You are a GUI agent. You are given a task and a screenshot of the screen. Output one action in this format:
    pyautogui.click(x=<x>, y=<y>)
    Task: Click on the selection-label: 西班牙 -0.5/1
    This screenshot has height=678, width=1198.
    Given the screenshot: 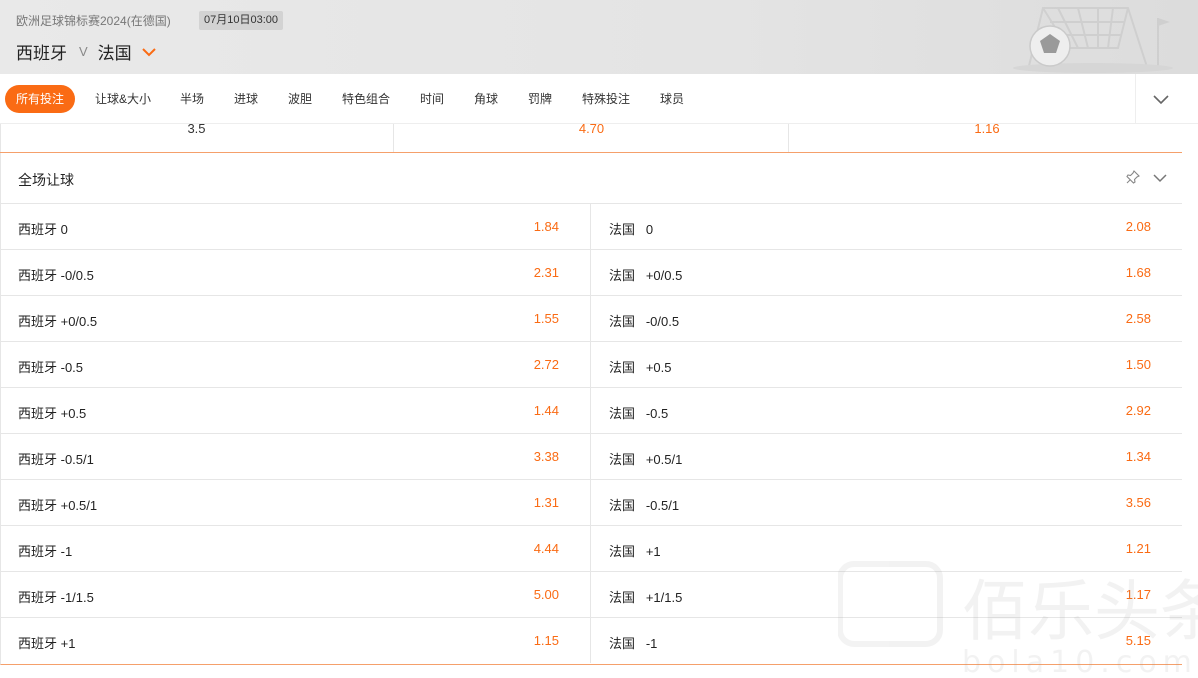 What is the action you would take?
    pyautogui.click(x=56, y=459)
    